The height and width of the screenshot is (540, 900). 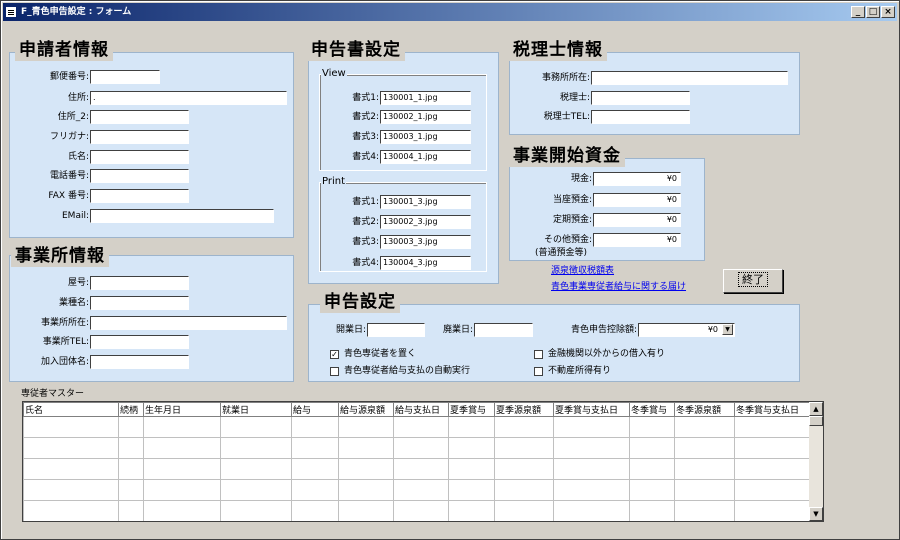 I want to click on cash-input: ¥0, so click(x=637, y=179).